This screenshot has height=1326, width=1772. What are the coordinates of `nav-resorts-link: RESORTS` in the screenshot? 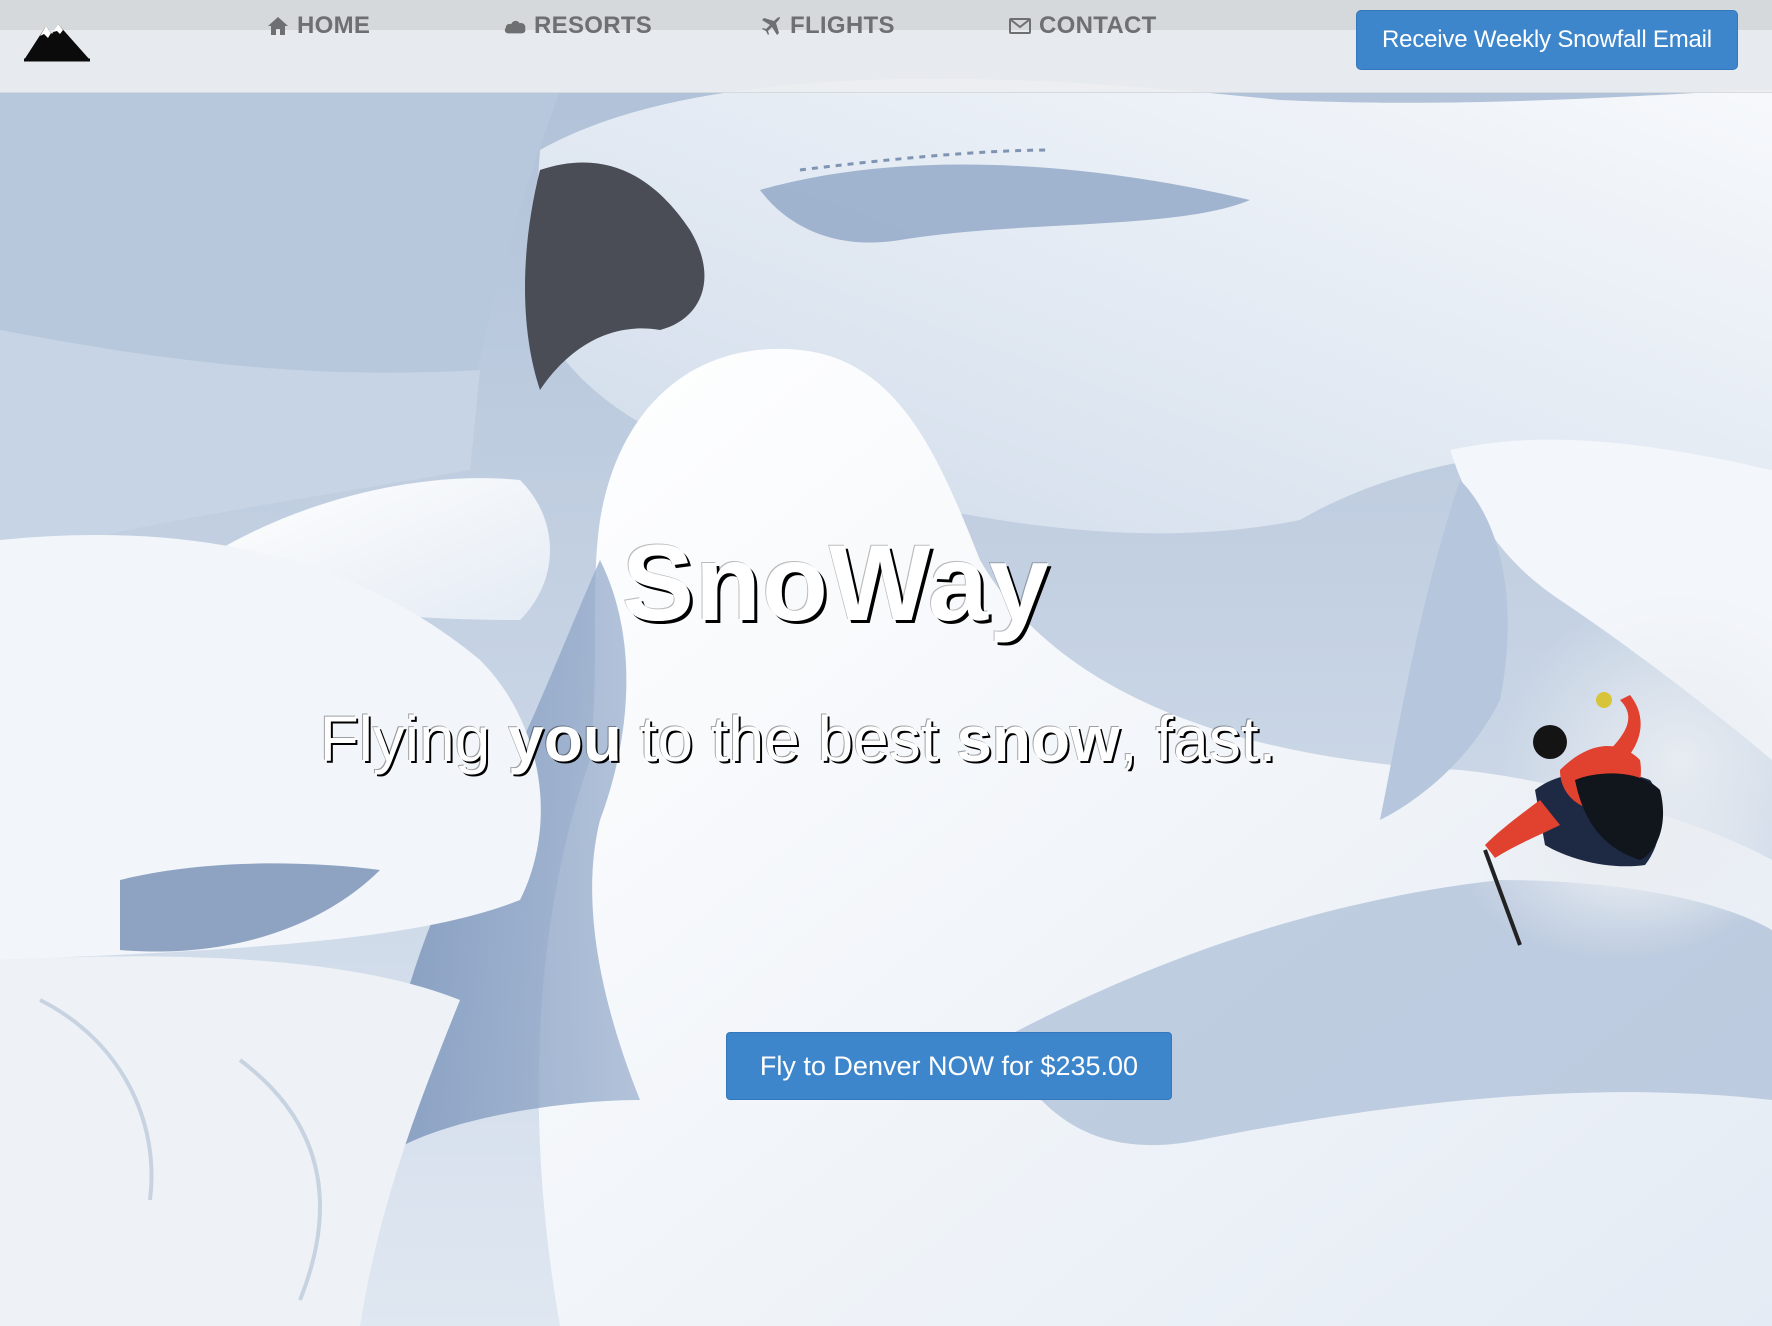 It's located at (577, 26).